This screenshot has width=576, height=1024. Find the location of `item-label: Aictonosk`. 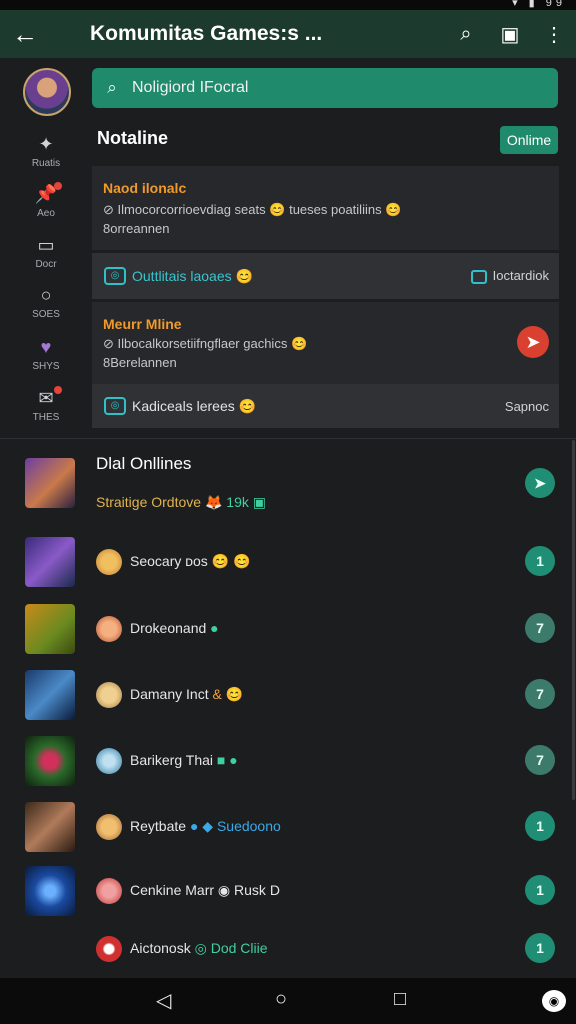

item-label: Aictonosk is located at coordinates (160, 948).